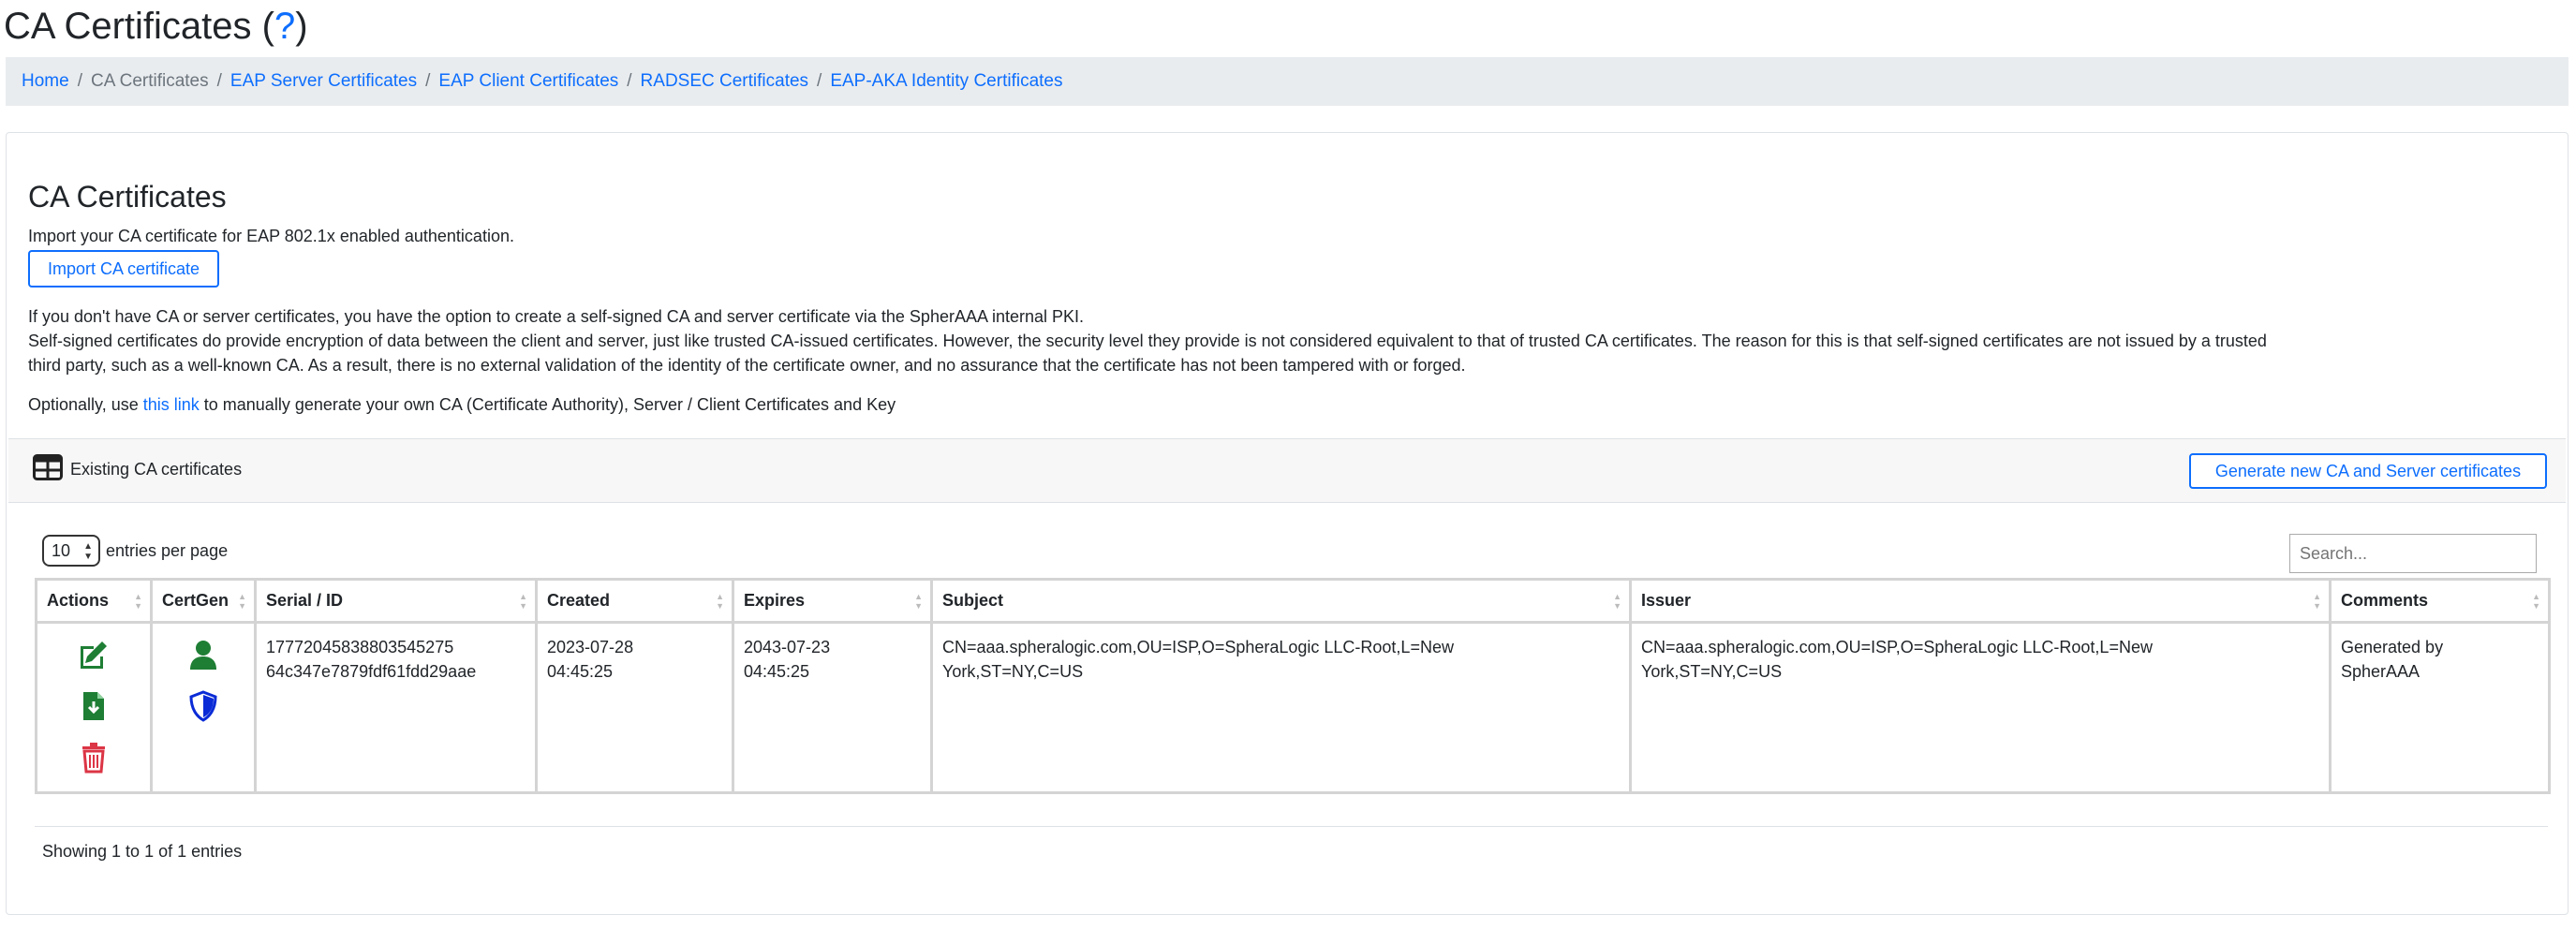 This screenshot has width=2576, height=929. I want to click on trash-icon, so click(94, 761).